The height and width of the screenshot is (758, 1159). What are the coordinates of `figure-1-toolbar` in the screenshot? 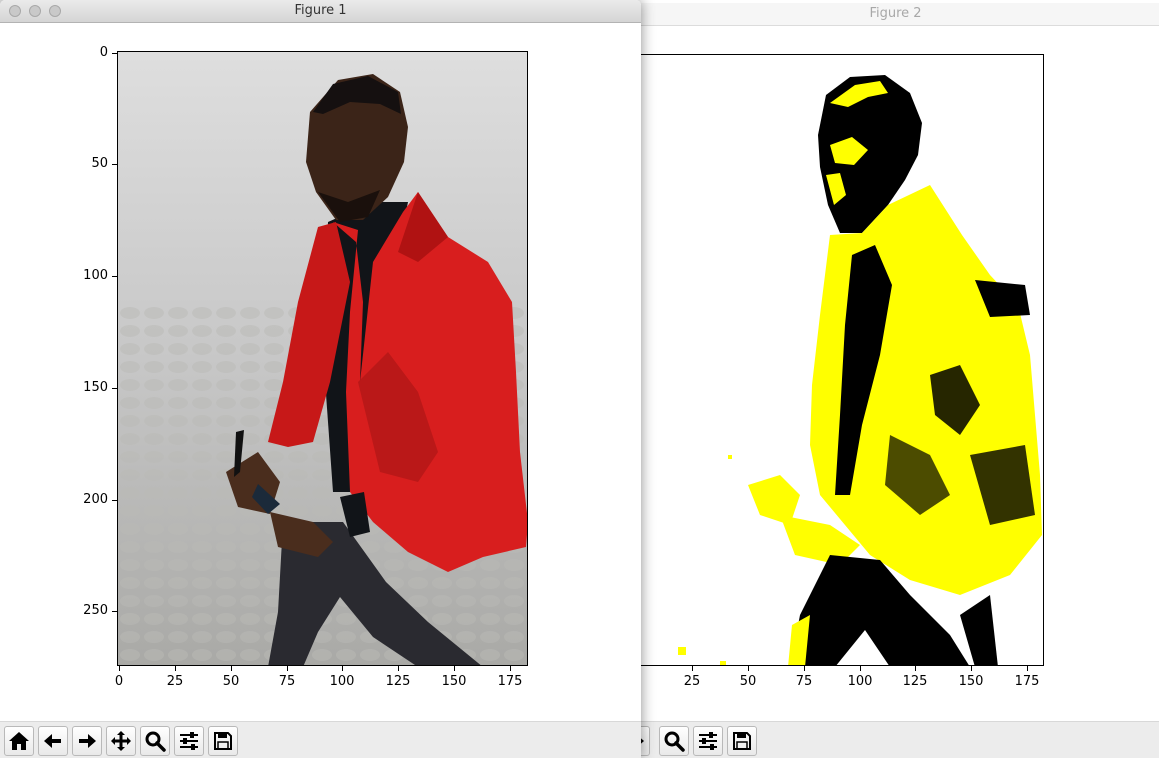 It's located at (320, 739).